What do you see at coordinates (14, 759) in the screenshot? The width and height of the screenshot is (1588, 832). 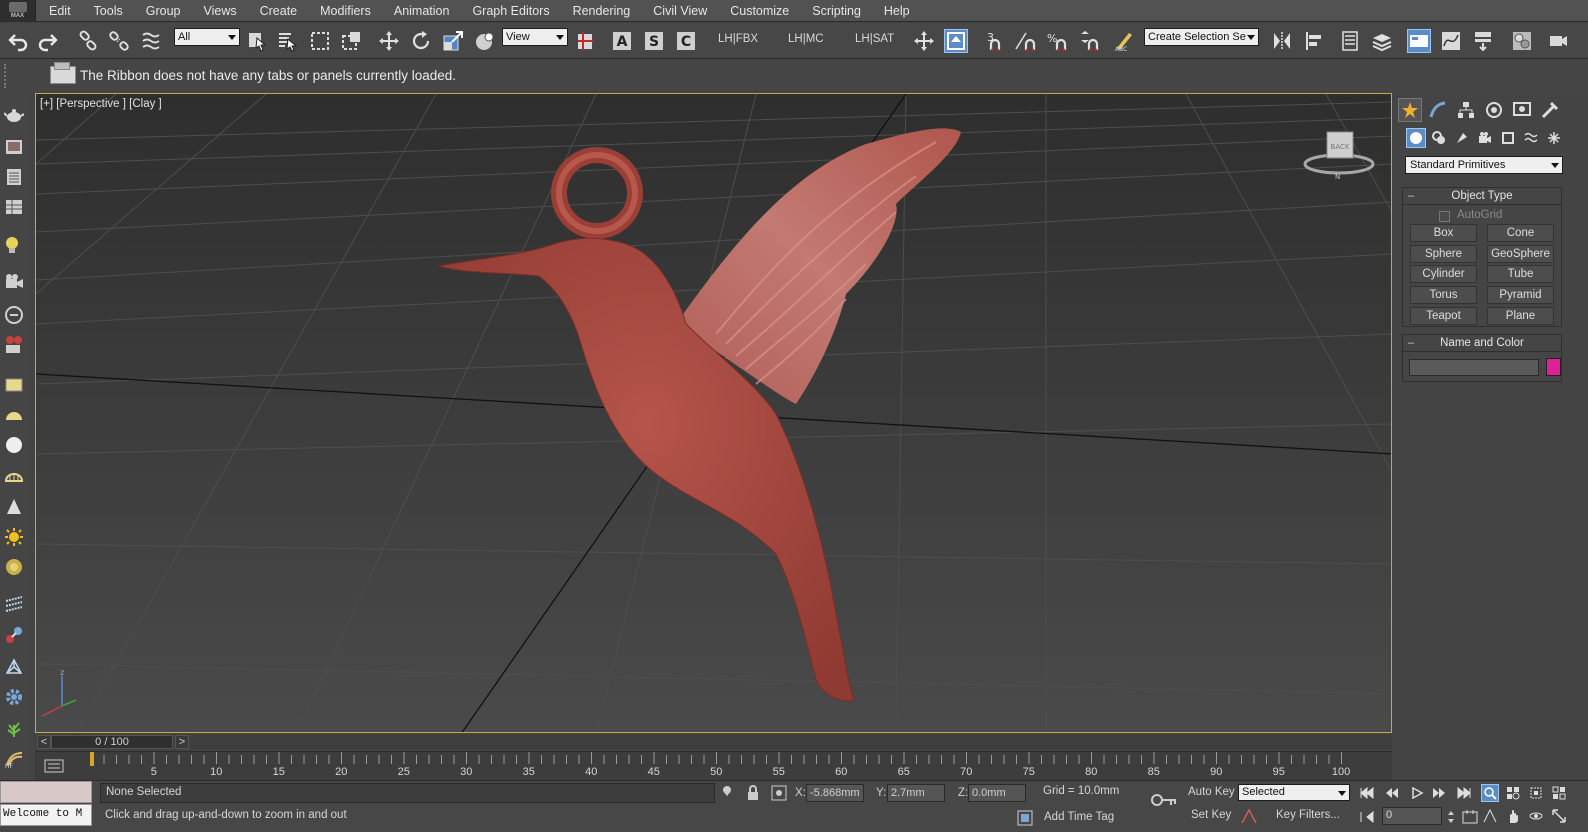 I see `hair-fur-icon: HF` at bounding box center [14, 759].